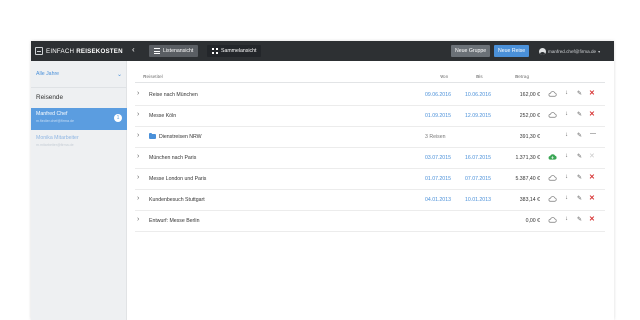 Image resolution: width=640 pixels, height=320 pixels. What do you see at coordinates (435, 137) in the screenshot?
I see `trip-count: 3 Reisen` at bounding box center [435, 137].